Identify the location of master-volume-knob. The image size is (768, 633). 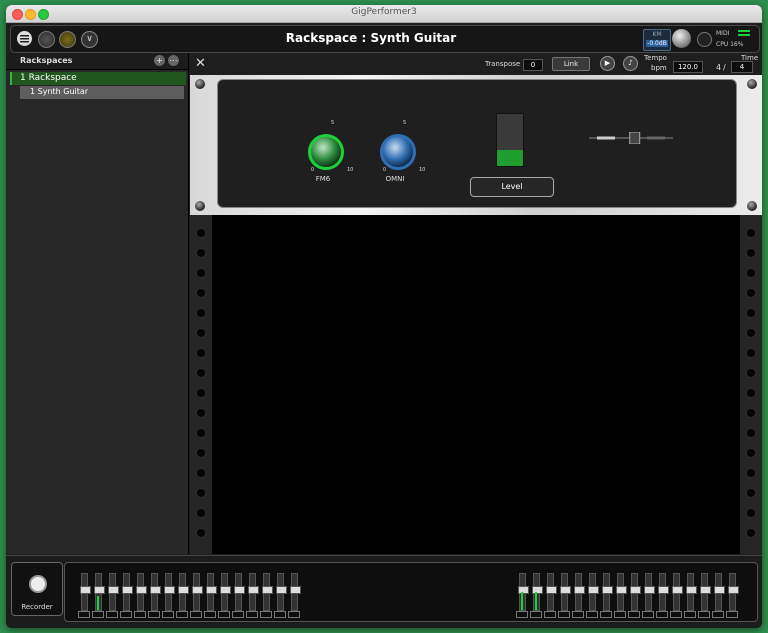
(681, 38).